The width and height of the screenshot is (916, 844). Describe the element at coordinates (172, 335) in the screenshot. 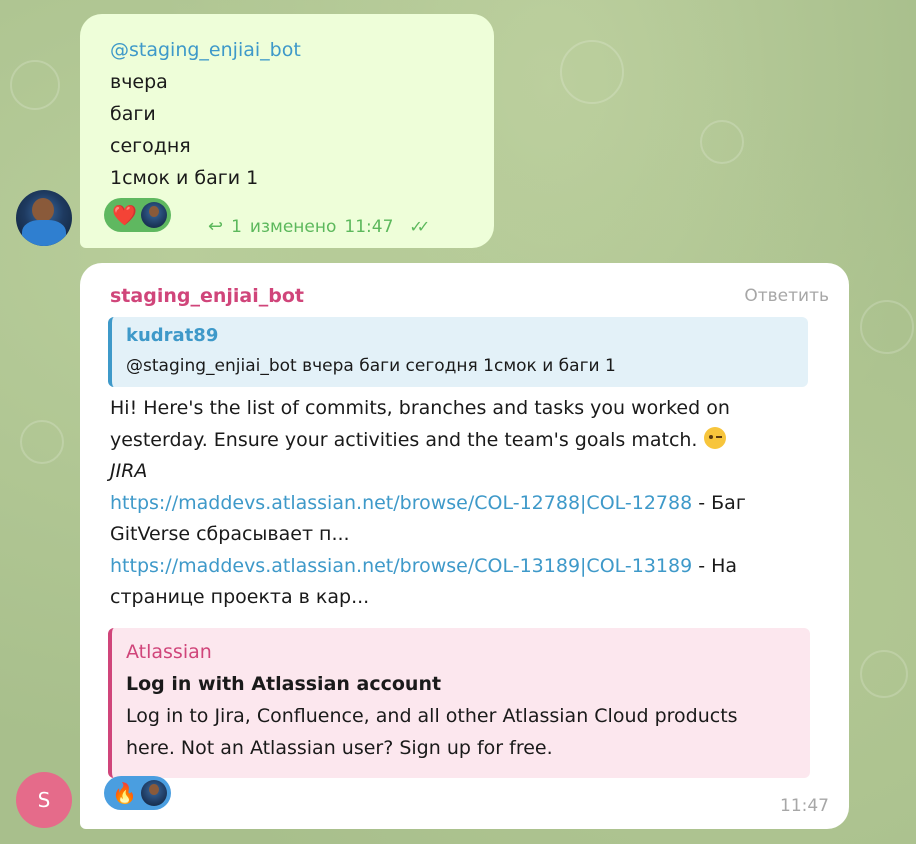

I see `quote-author: kudrat89` at that location.